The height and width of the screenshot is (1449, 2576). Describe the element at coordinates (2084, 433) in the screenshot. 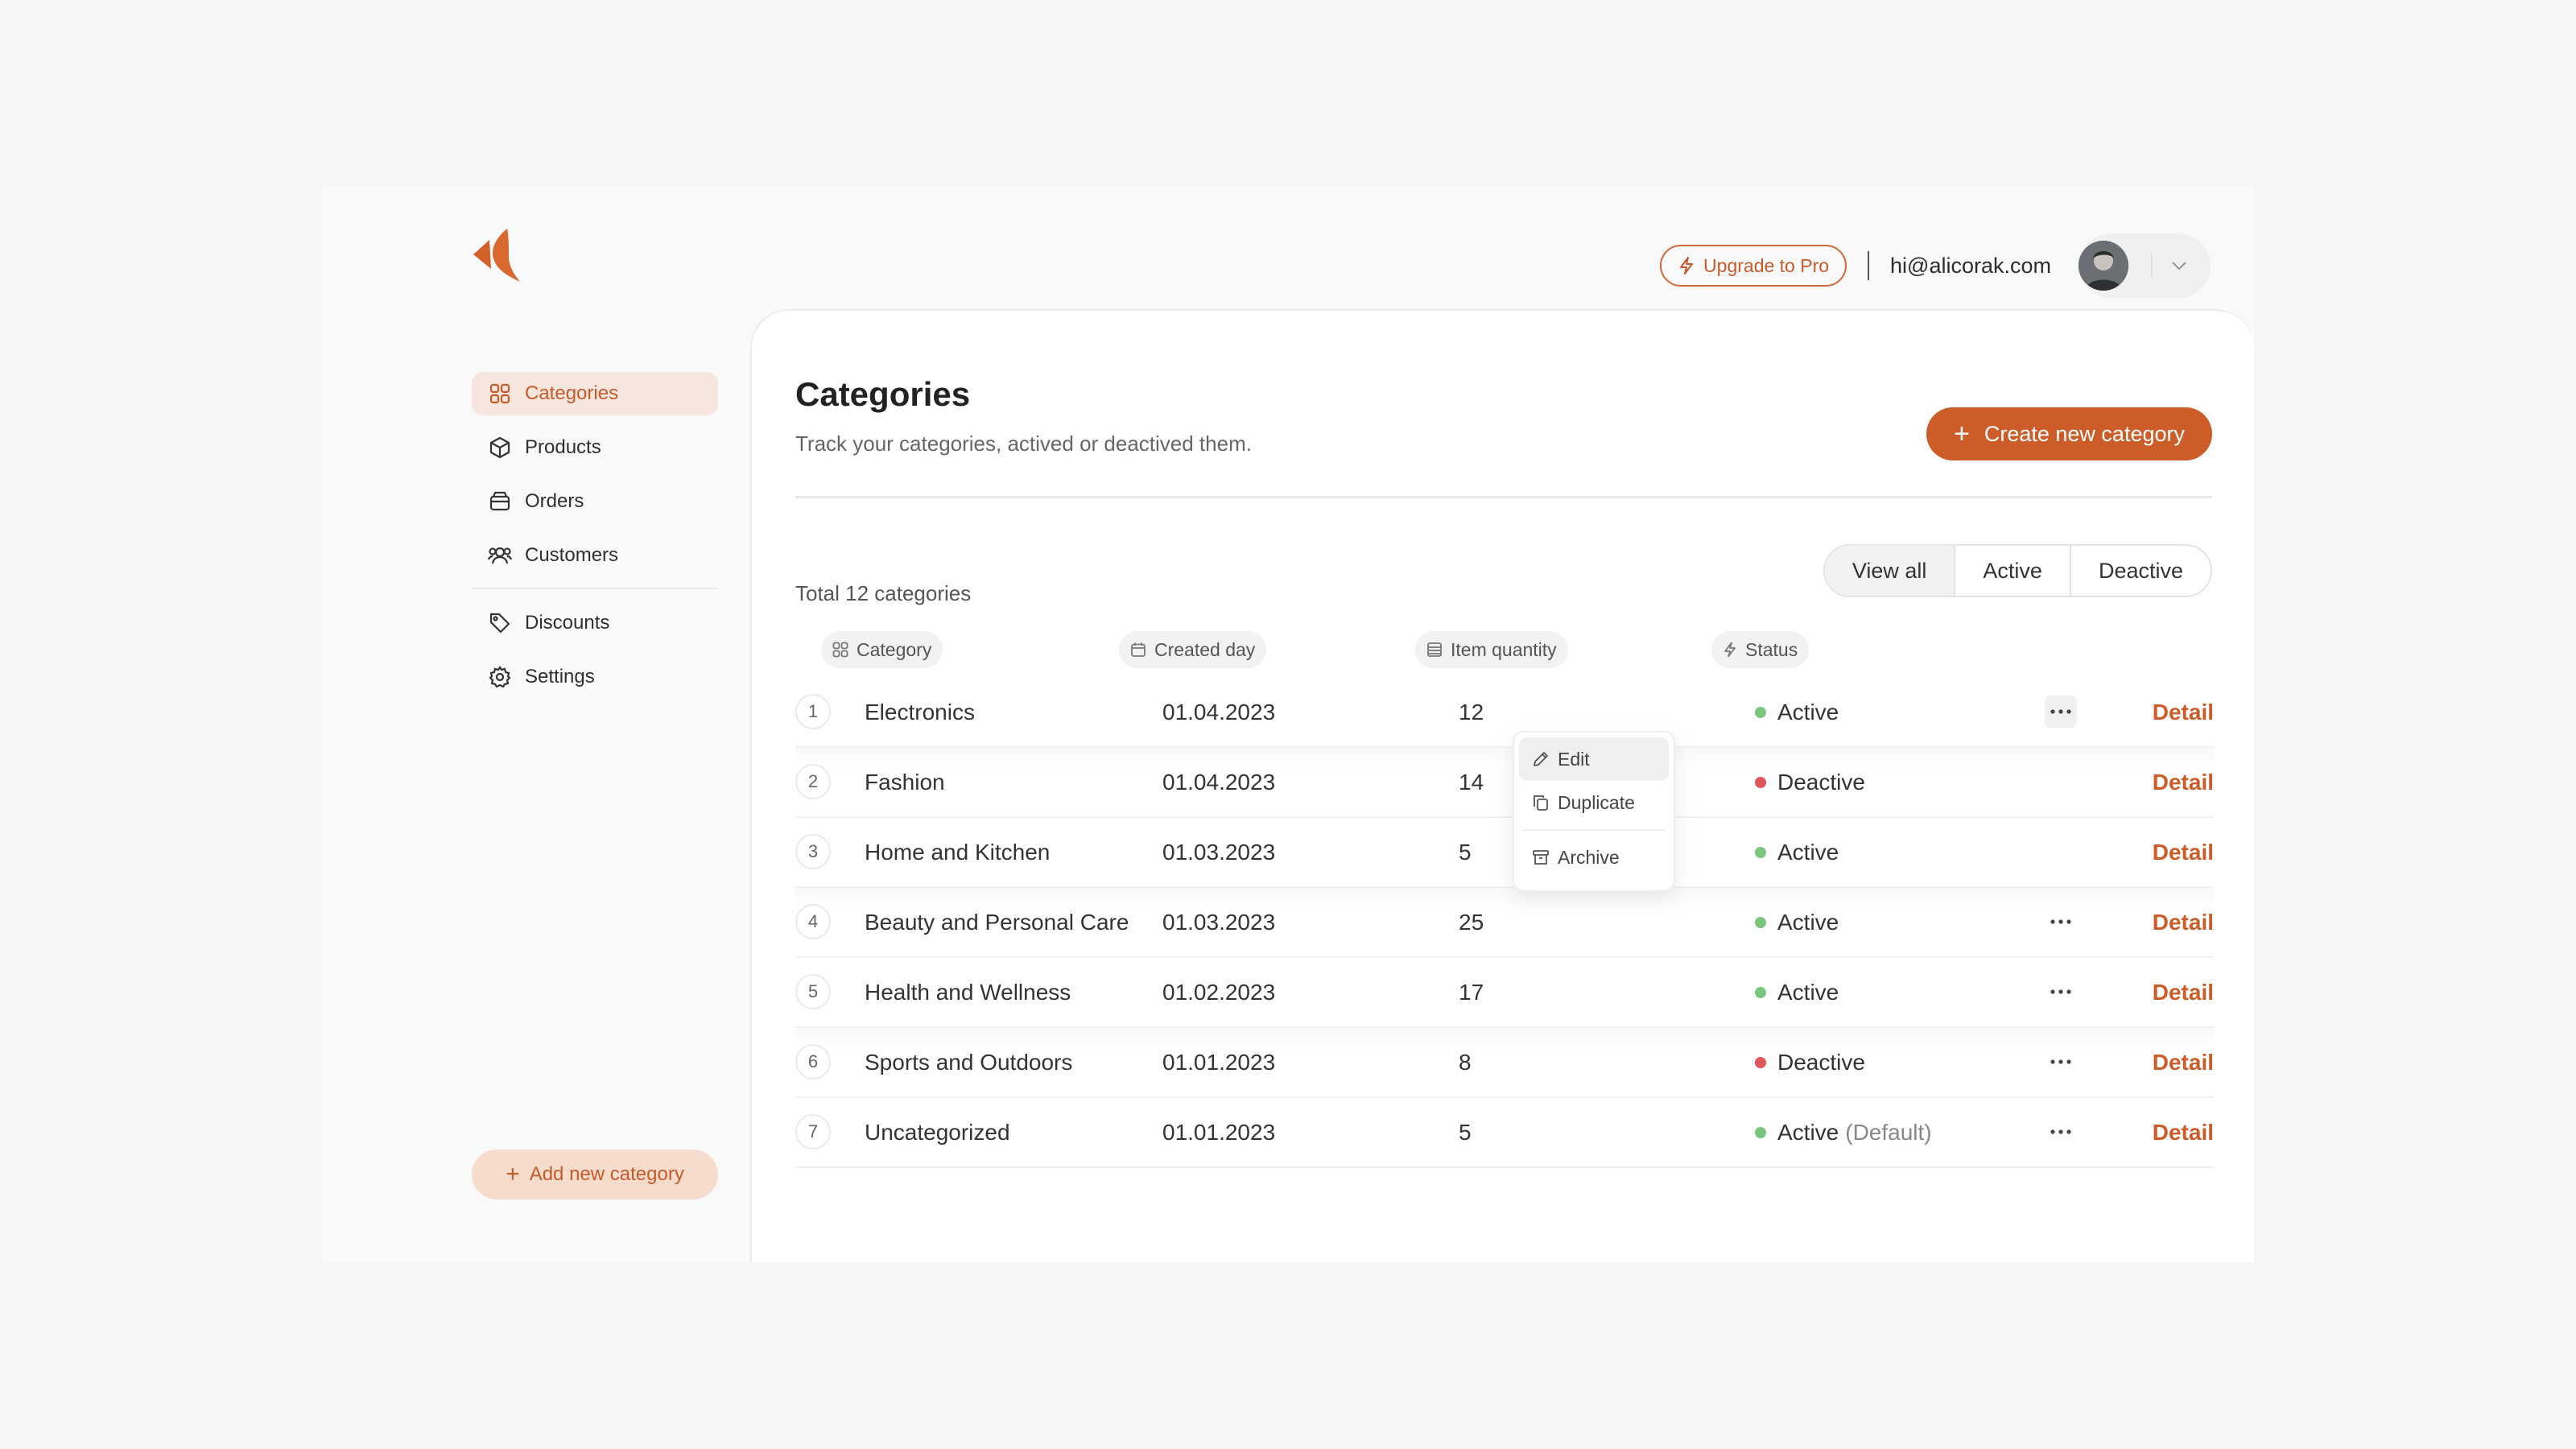

I see `create-button-label: Create new category` at that location.